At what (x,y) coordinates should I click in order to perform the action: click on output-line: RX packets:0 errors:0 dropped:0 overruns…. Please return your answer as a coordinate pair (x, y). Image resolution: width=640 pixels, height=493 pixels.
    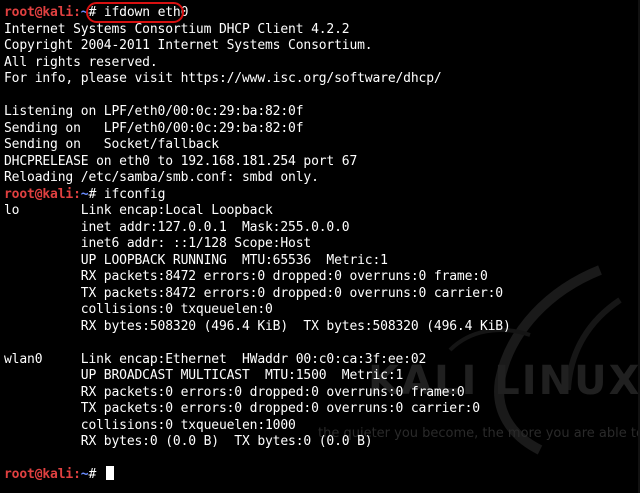
    Looking at the image, I should click on (234, 392).